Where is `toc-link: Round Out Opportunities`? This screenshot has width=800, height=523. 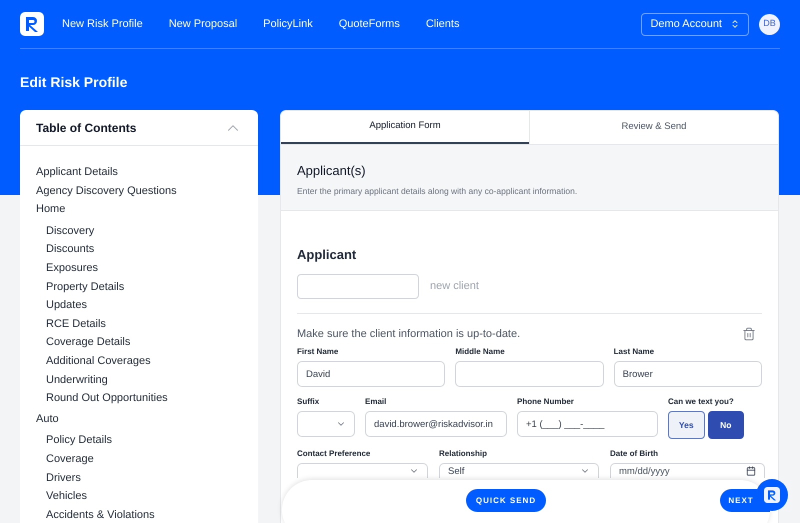 toc-link: Round Out Opportunities is located at coordinates (139, 398).